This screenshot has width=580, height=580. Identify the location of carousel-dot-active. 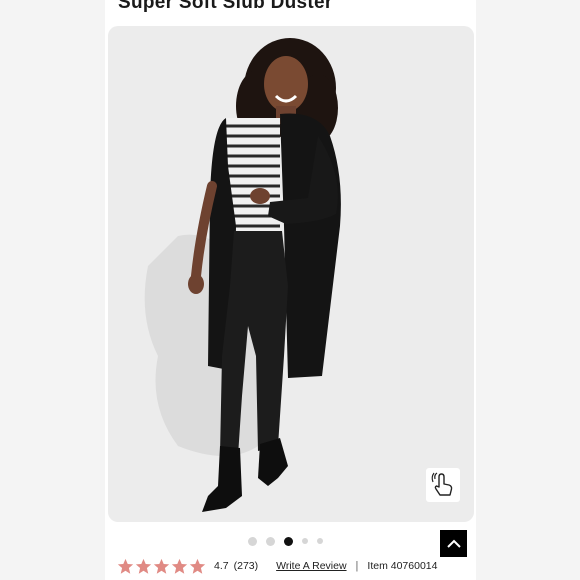
(288, 541).